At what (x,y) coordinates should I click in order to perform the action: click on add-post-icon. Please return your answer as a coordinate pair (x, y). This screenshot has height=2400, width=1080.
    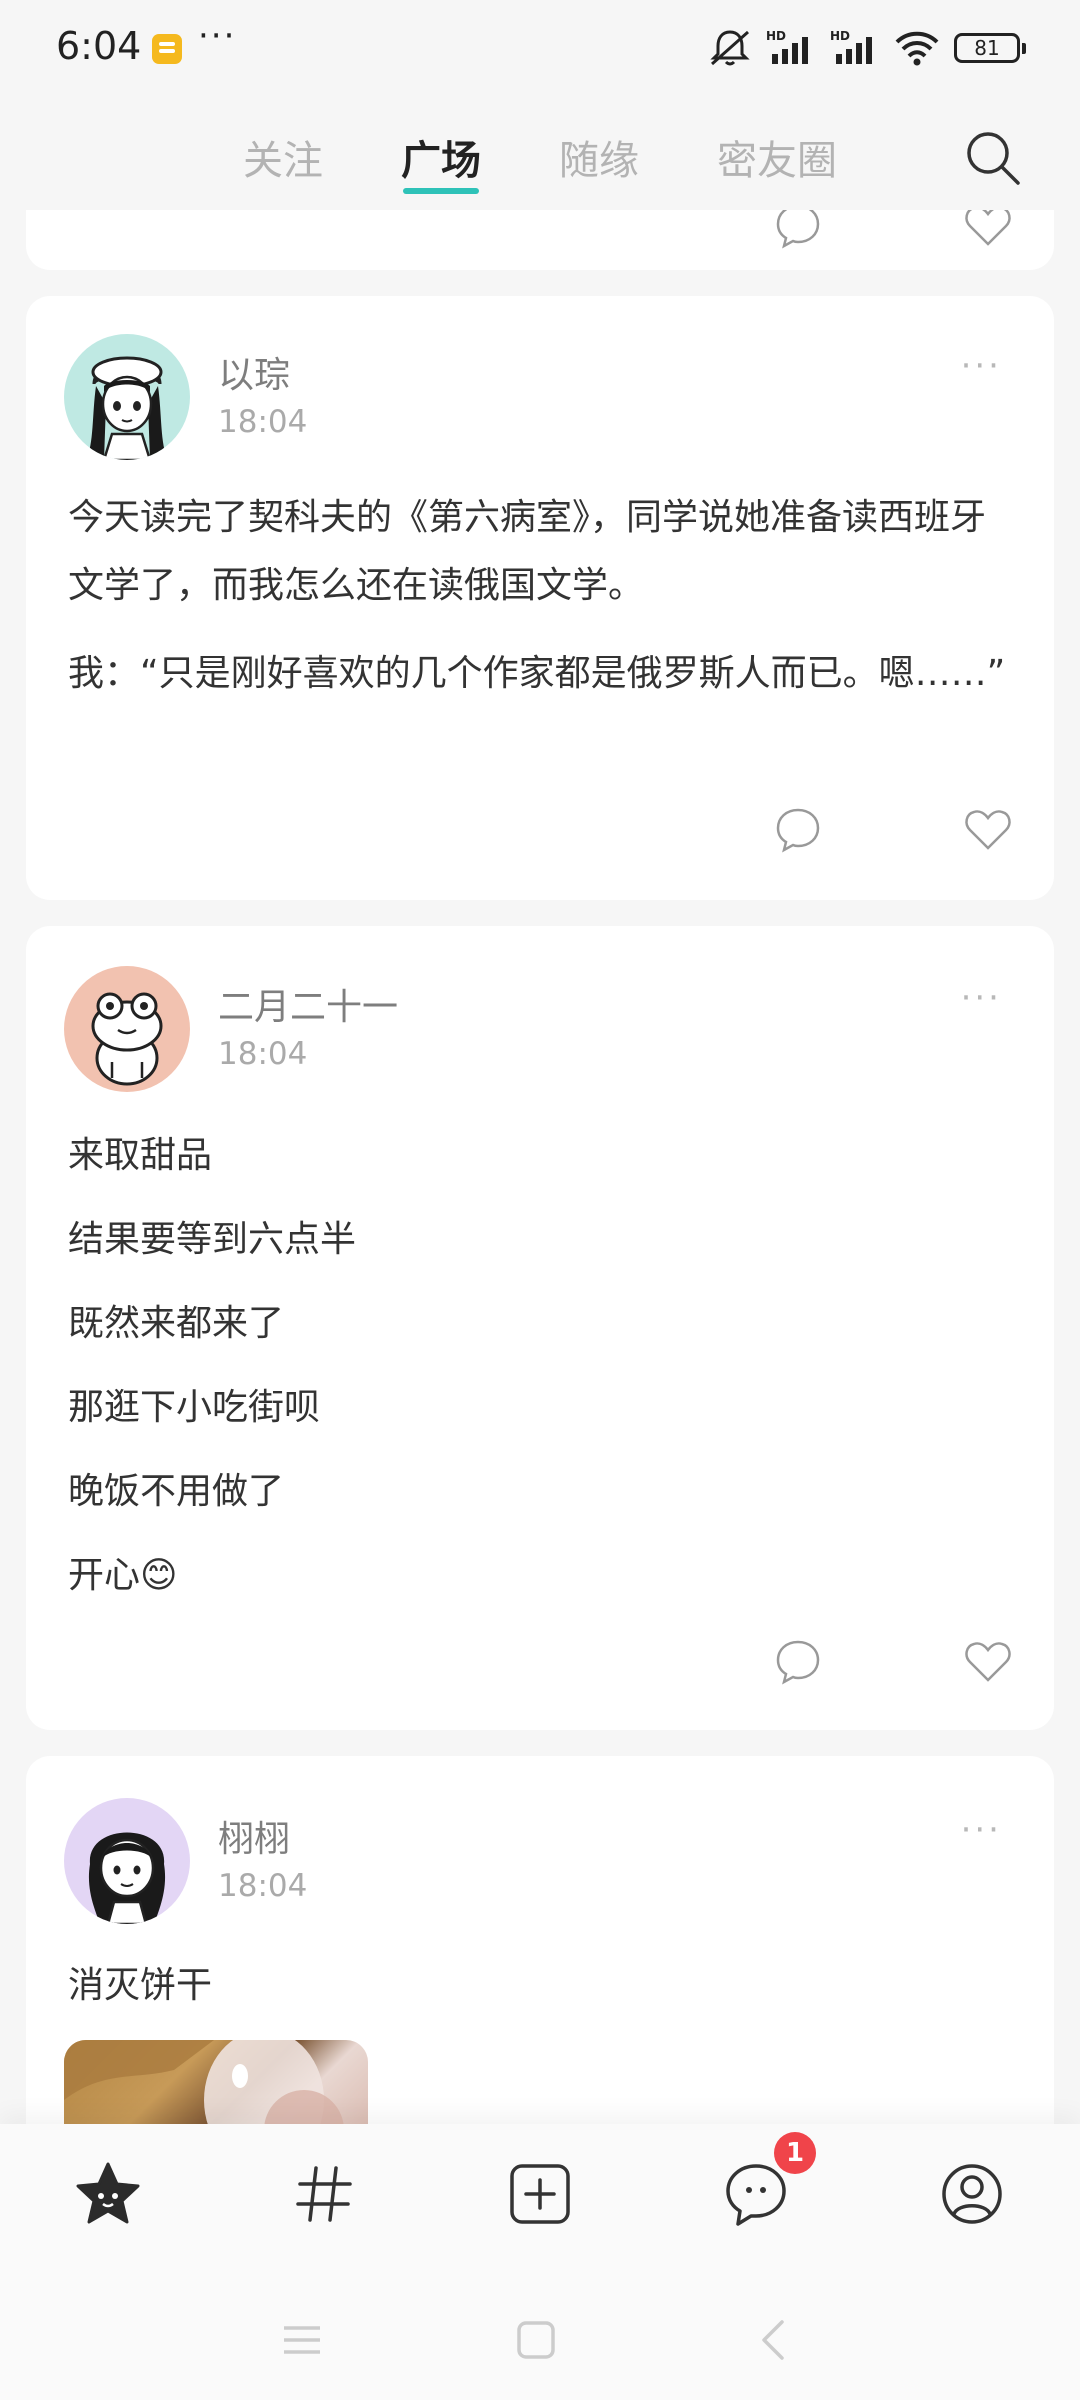
    Looking at the image, I should click on (540, 2194).